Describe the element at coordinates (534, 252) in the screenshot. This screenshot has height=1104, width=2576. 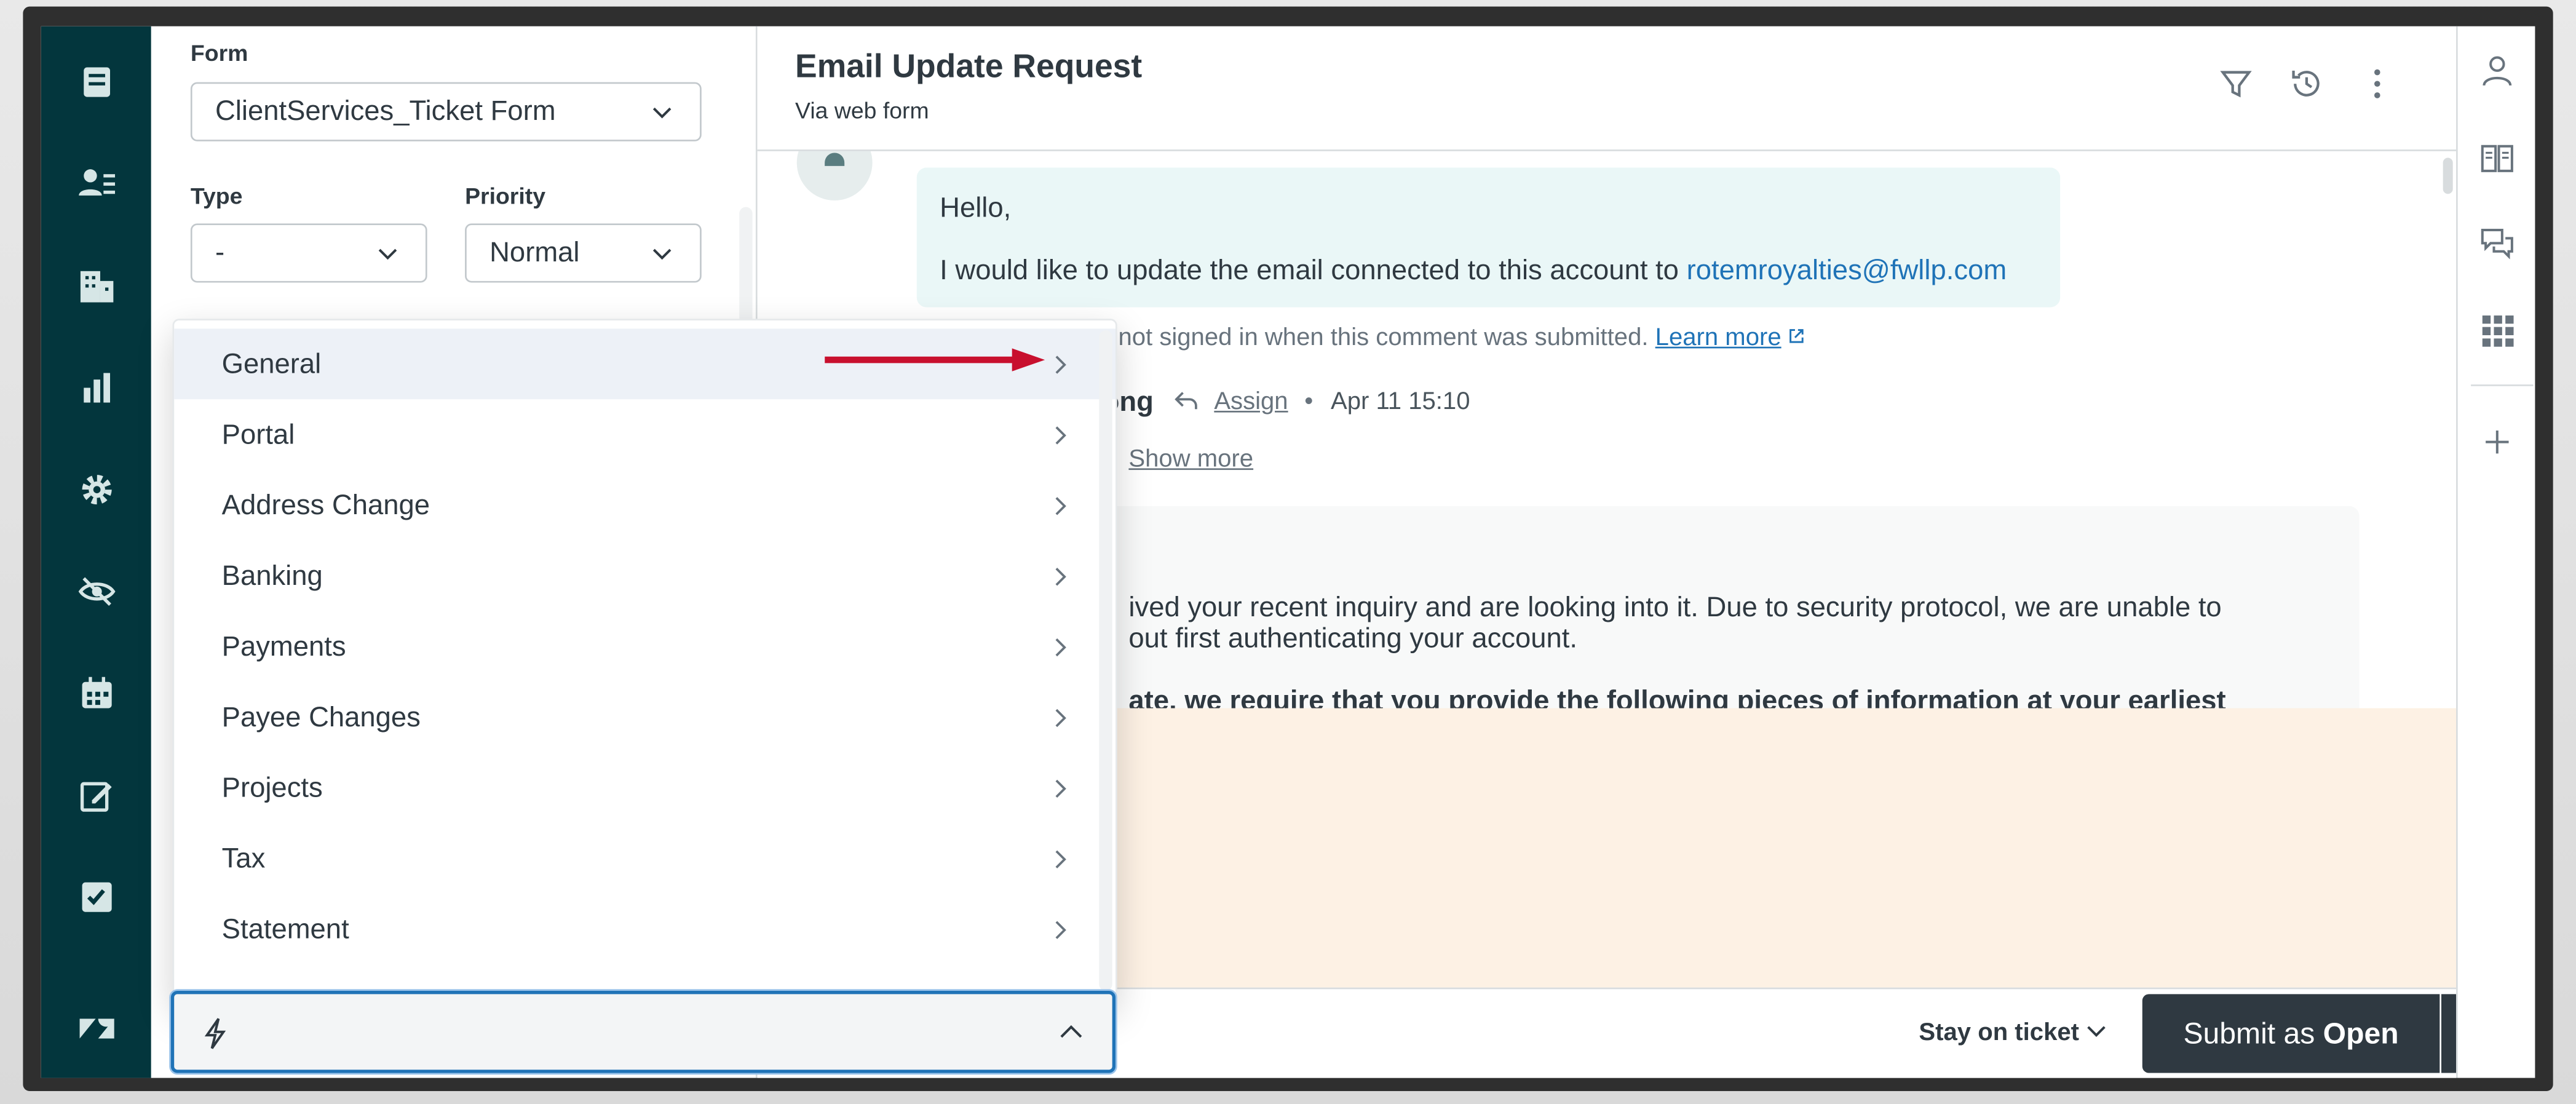
I see `priority-select-value: Normal` at that location.